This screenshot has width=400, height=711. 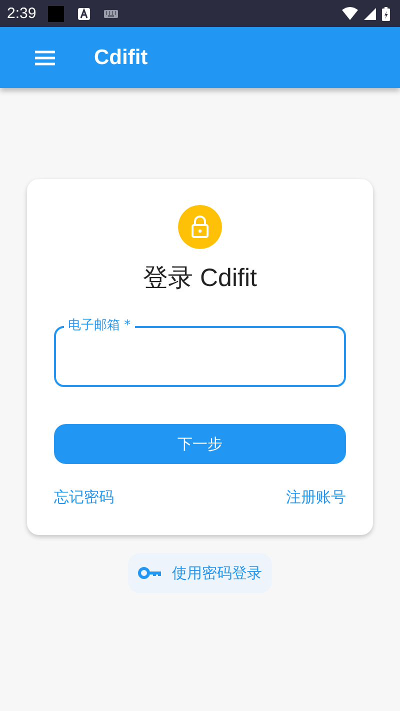 I want to click on email-field: 电子邮箱 *, so click(x=200, y=352).